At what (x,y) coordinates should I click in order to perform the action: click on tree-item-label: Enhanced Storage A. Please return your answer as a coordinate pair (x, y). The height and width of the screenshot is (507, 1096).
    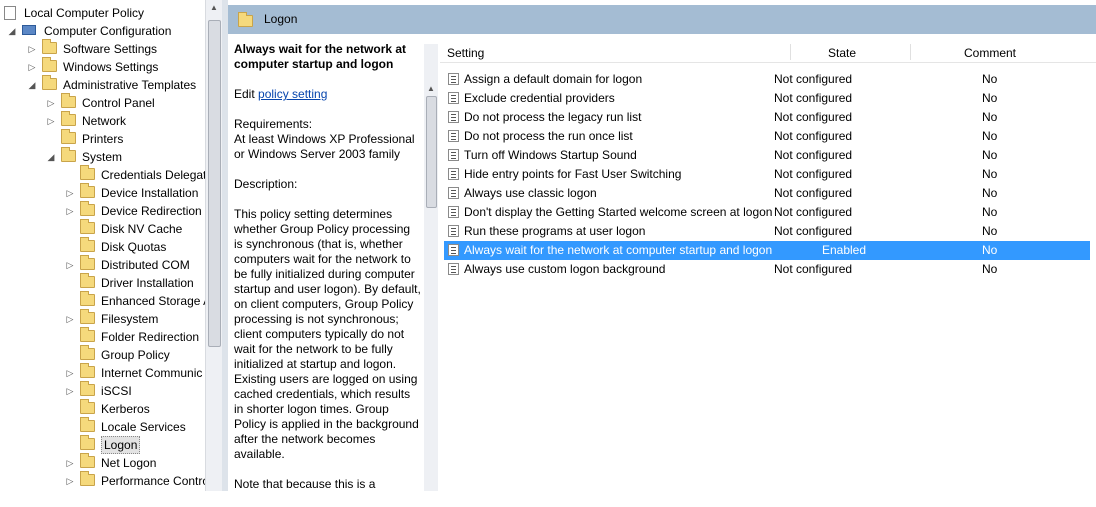
    Looking at the image, I should click on (153, 301).